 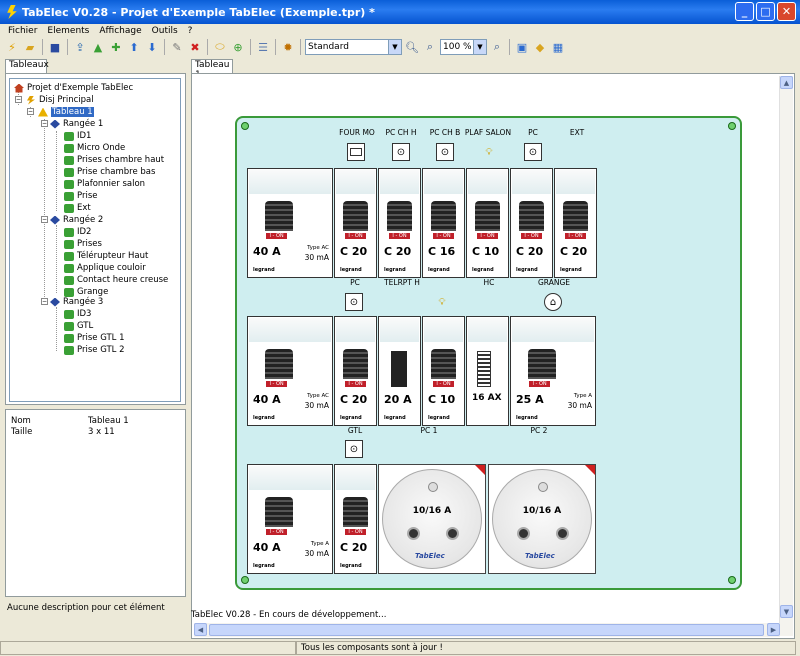 What do you see at coordinates (76, 124) in the screenshot?
I see `tree-node-rangee-1: Rangée 1` at bounding box center [76, 124].